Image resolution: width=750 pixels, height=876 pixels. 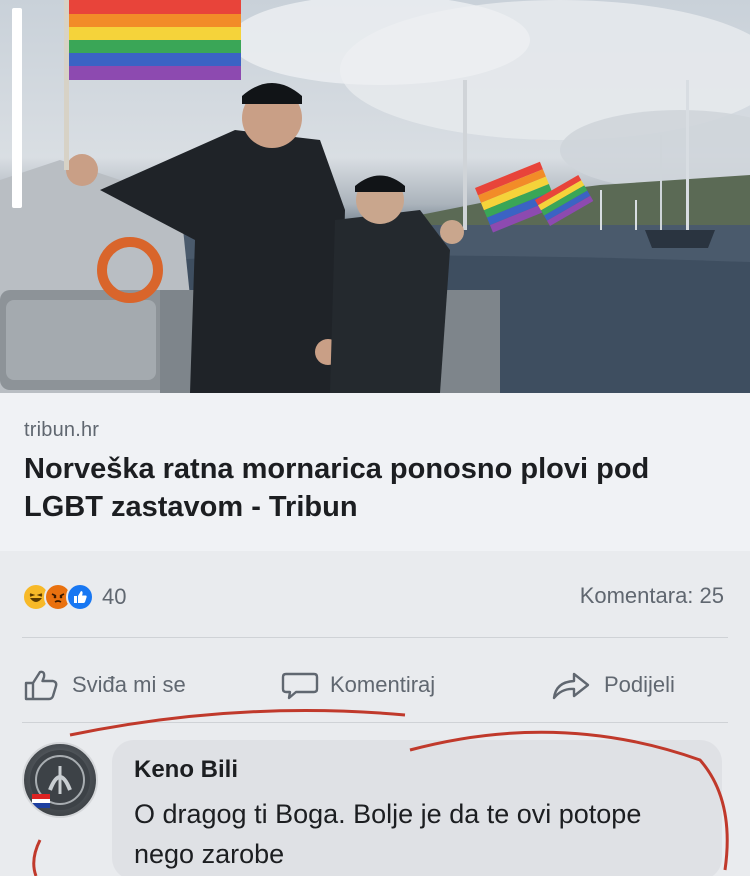 What do you see at coordinates (571, 686) in the screenshot?
I see `share-icon` at bounding box center [571, 686].